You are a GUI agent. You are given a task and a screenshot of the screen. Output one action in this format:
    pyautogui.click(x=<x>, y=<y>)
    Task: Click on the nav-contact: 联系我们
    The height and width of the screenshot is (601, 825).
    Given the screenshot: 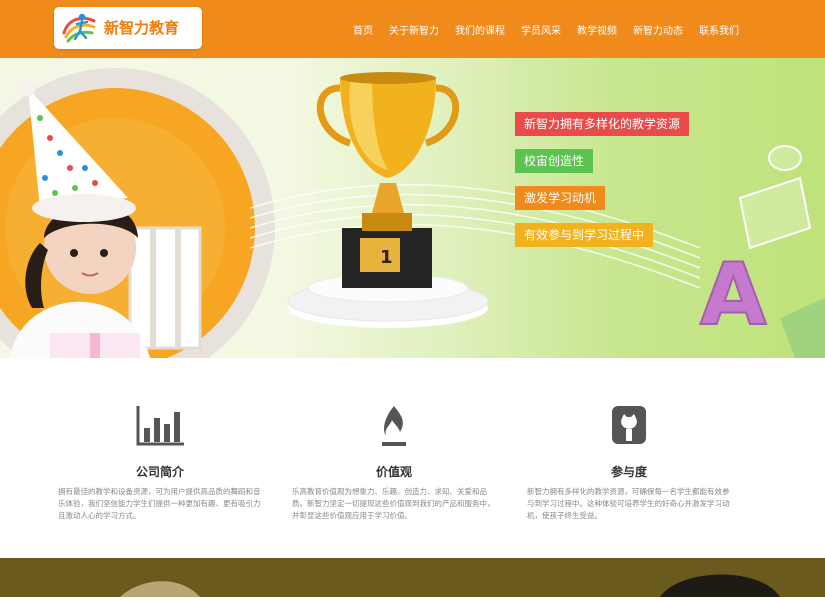 What is the action you would take?
    pyautogui.click(x=719, y=29)
    